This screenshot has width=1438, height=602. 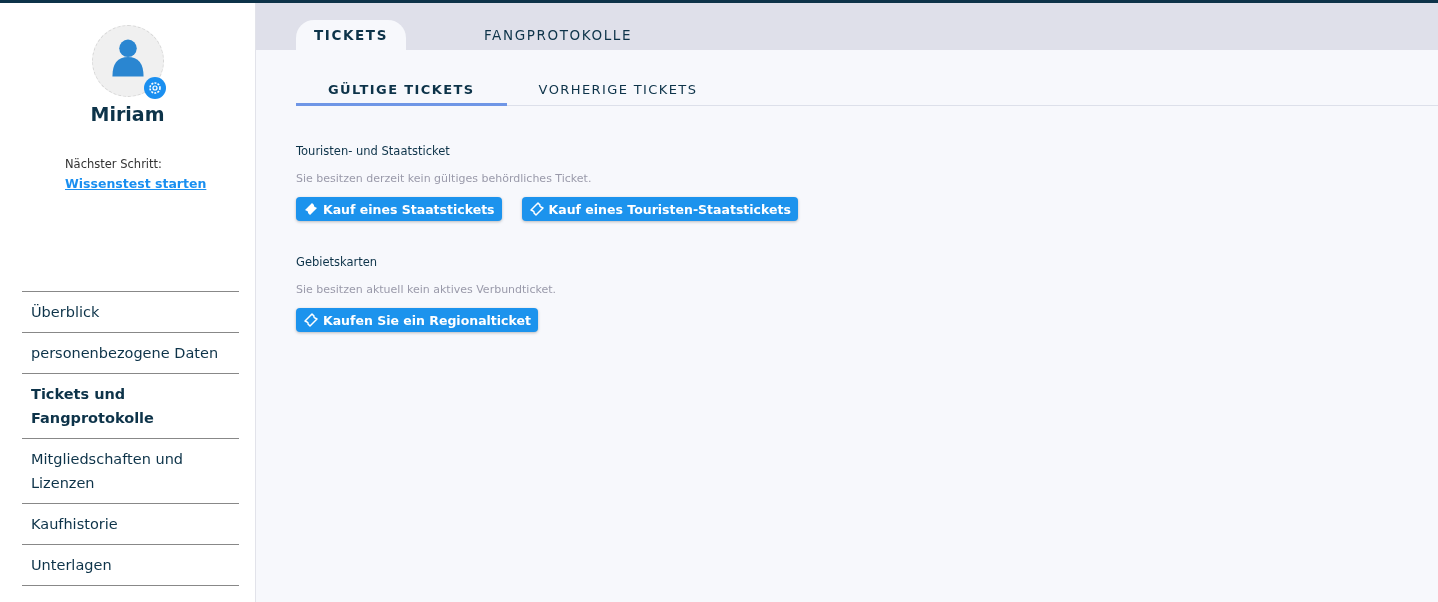 I want to click on section-message: Sie besitzen aktuell kein aktives Verbundticket., so click(x=426, y=289).